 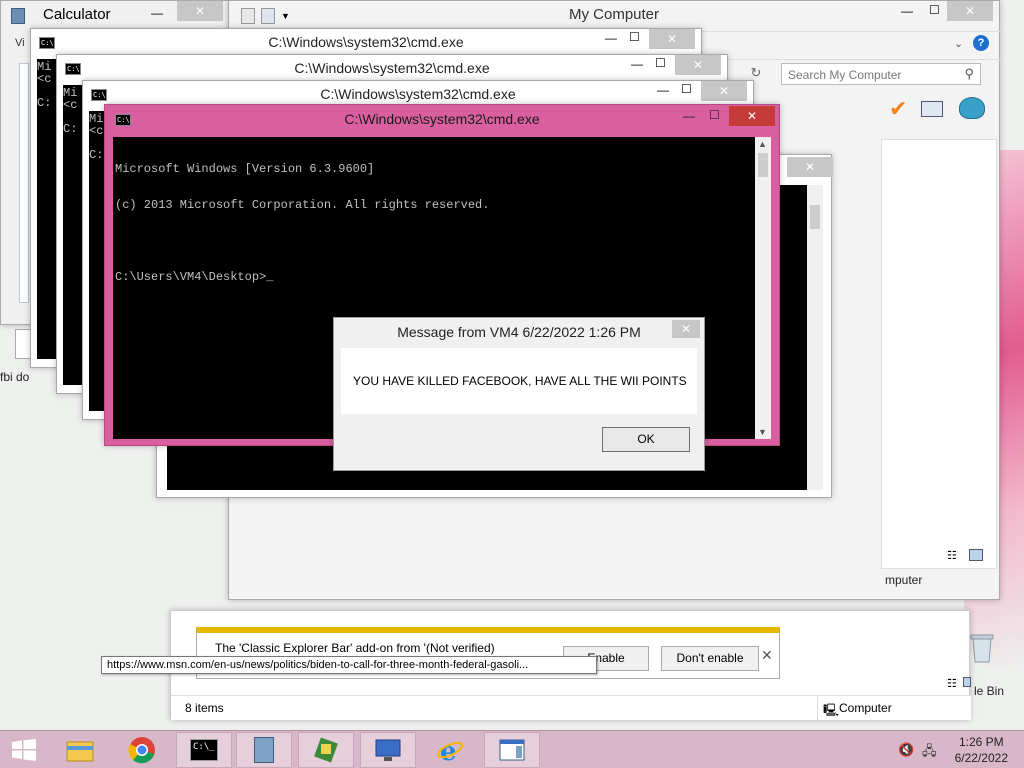 What do you see at coordinates (194, 277) in the screenshot?
I see `console-prompt: C:\Users\VM4\Desktop>_` at bounding box center [194, 277].